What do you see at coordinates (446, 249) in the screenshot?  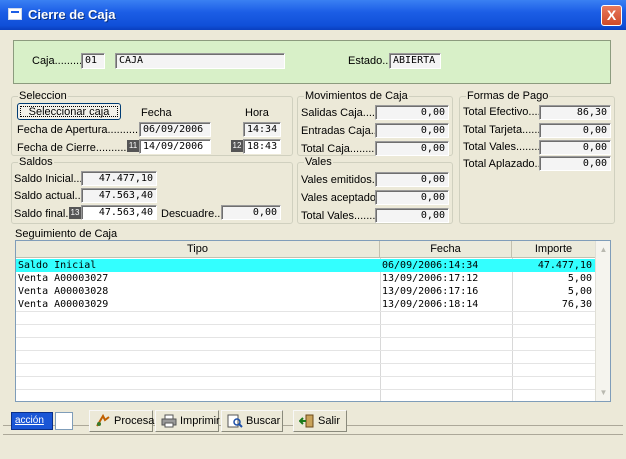 I see `column-header-fecha: Fecha` at bounding box center [446, 249].